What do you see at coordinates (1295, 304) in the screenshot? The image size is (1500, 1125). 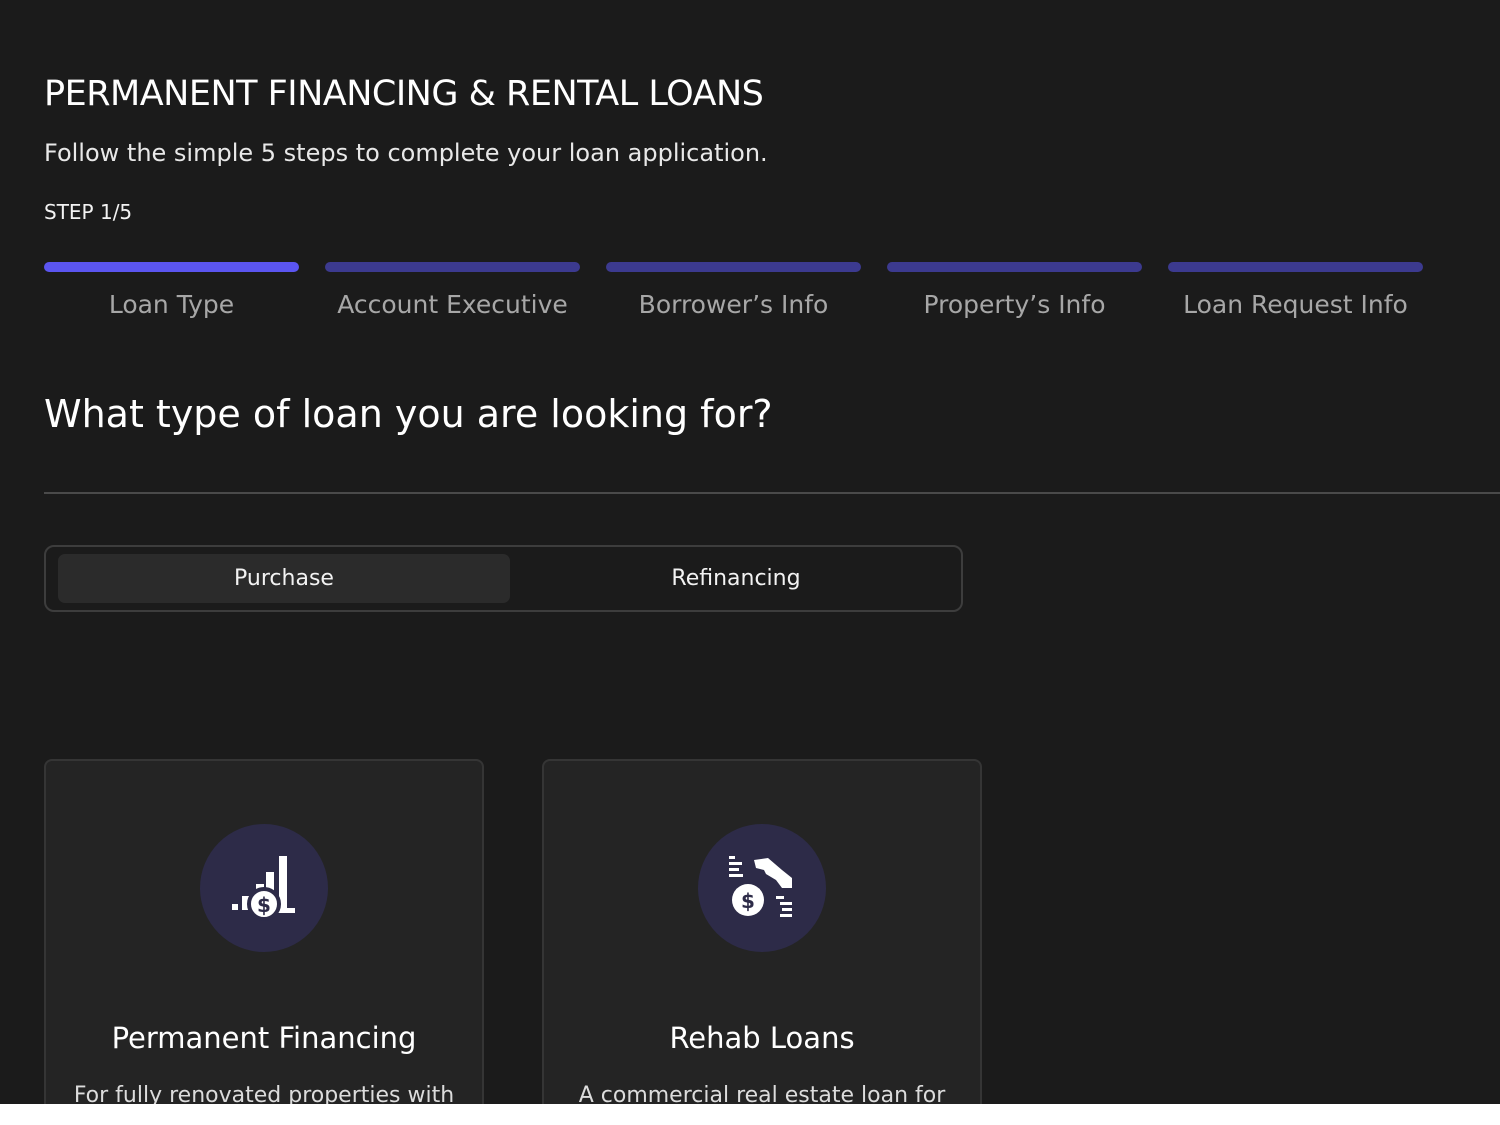 I see `step-label: Loan Request Info` at bounding box center [1295, 304].